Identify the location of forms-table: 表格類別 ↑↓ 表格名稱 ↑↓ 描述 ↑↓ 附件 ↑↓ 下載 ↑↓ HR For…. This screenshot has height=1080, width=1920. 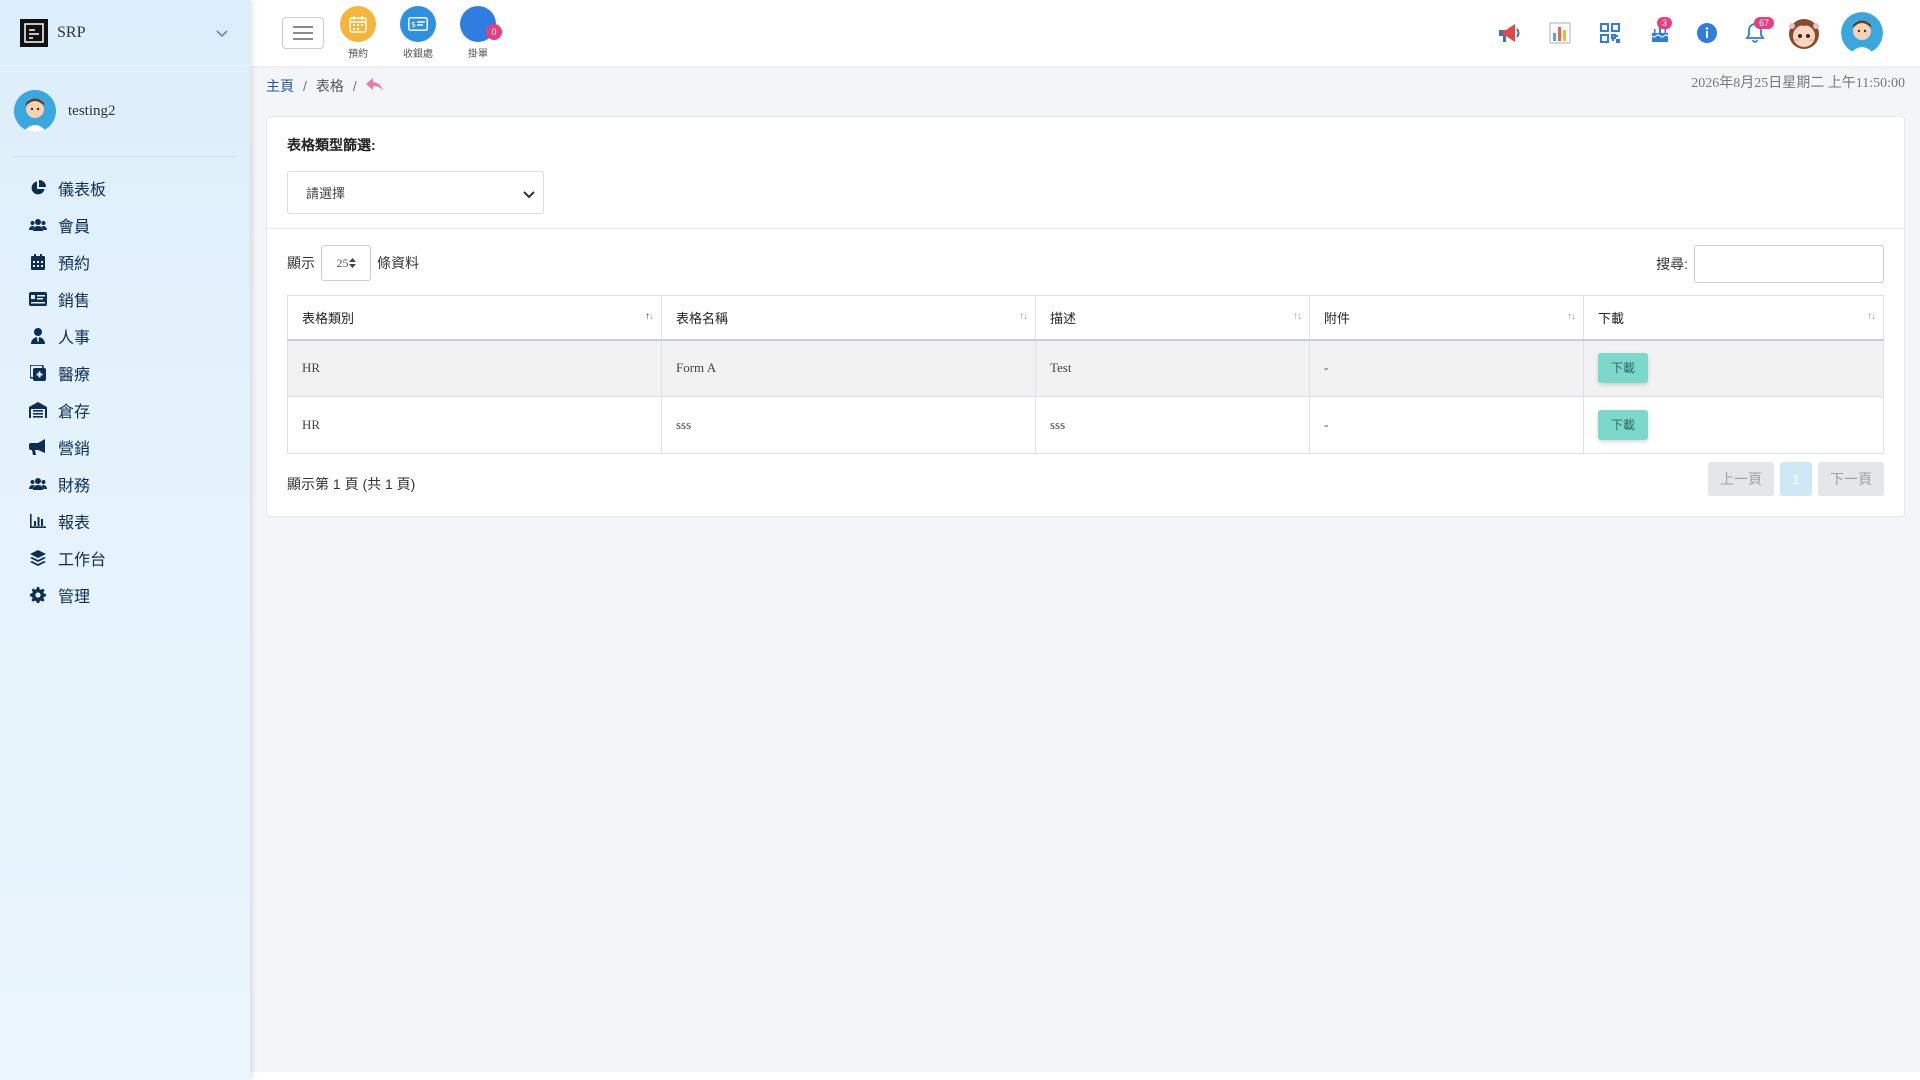
(1085, 374).